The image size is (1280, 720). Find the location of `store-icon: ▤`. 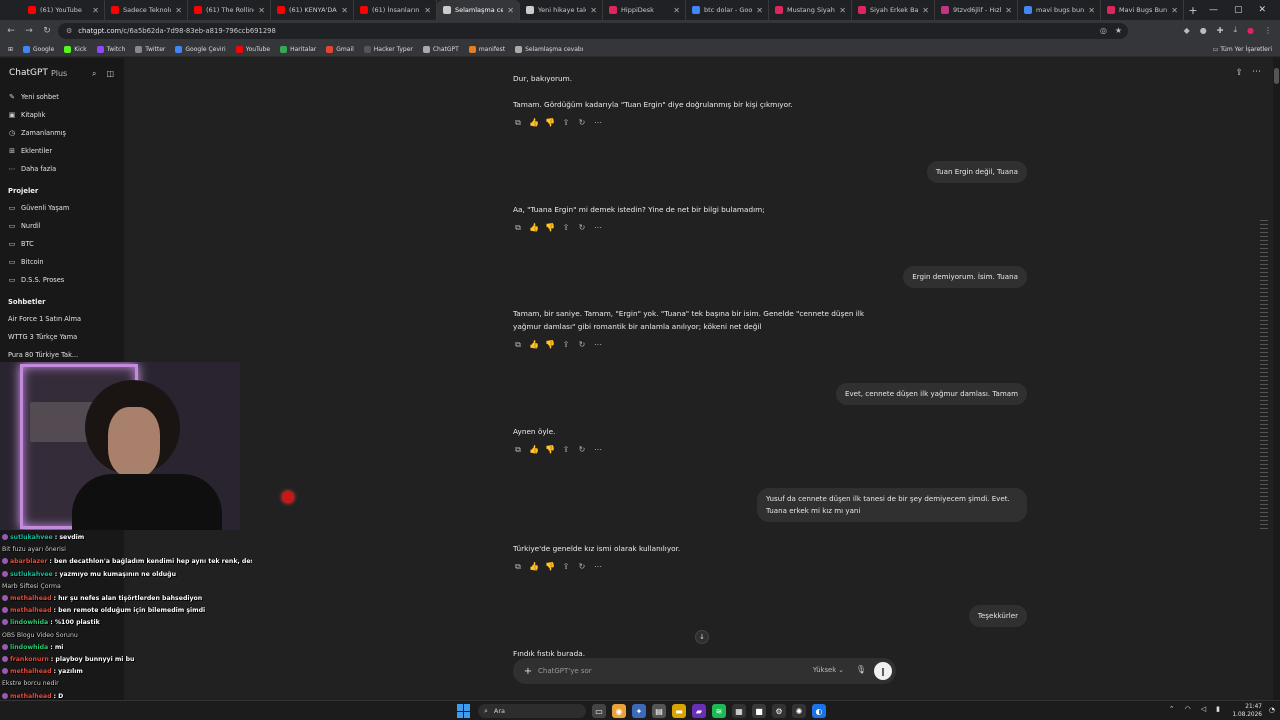

store-icon: ▤ is located at coordinates (659, 711).